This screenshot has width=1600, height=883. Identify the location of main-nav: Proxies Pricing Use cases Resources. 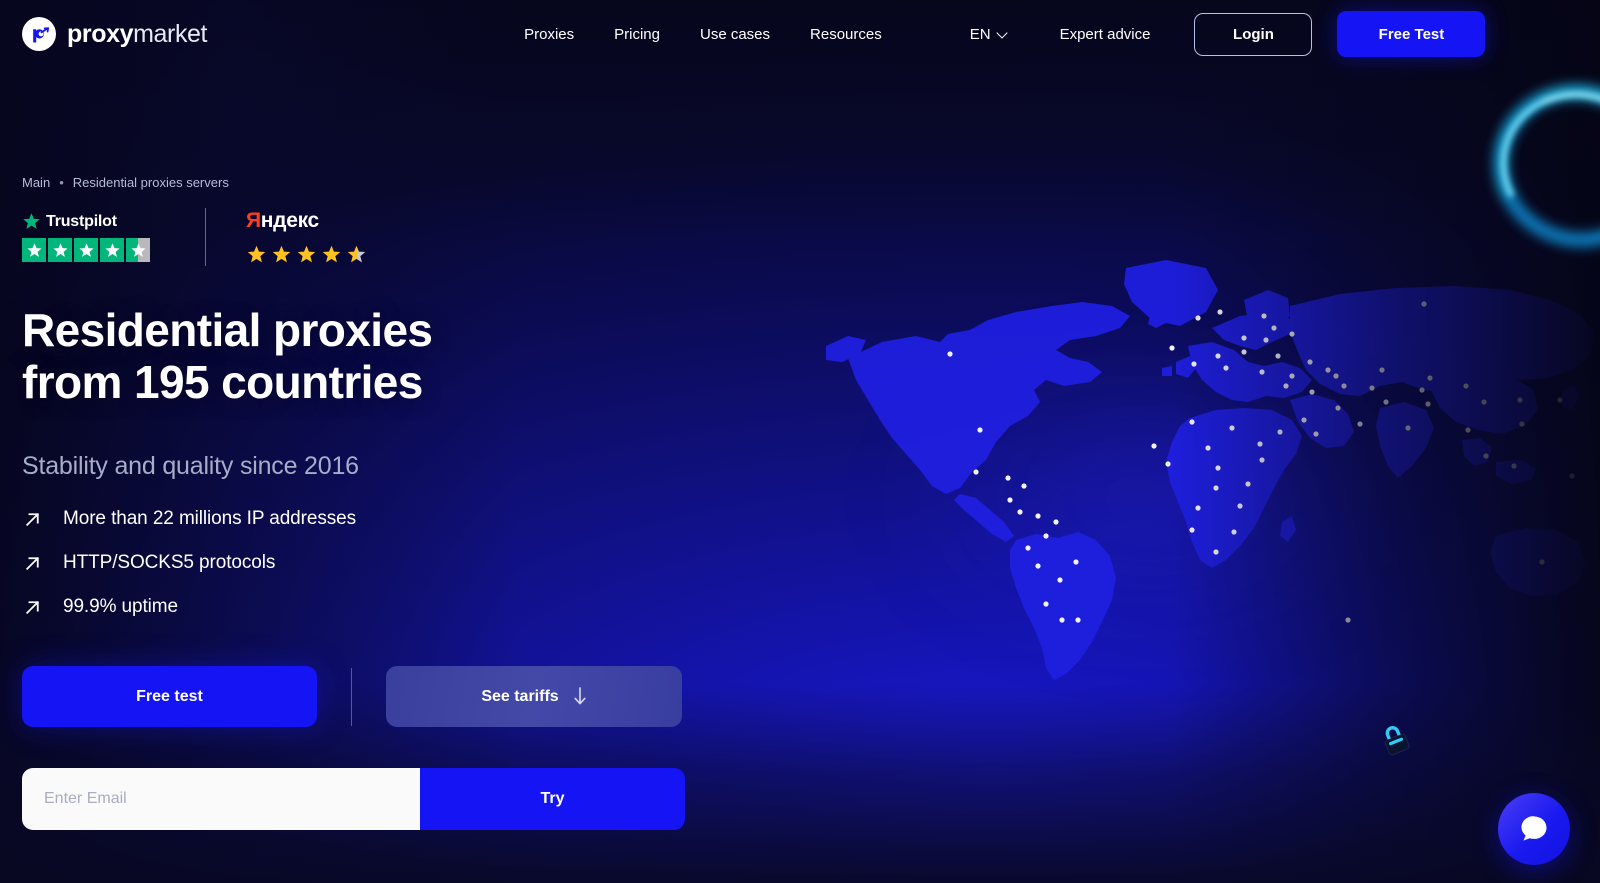
(703, 34).